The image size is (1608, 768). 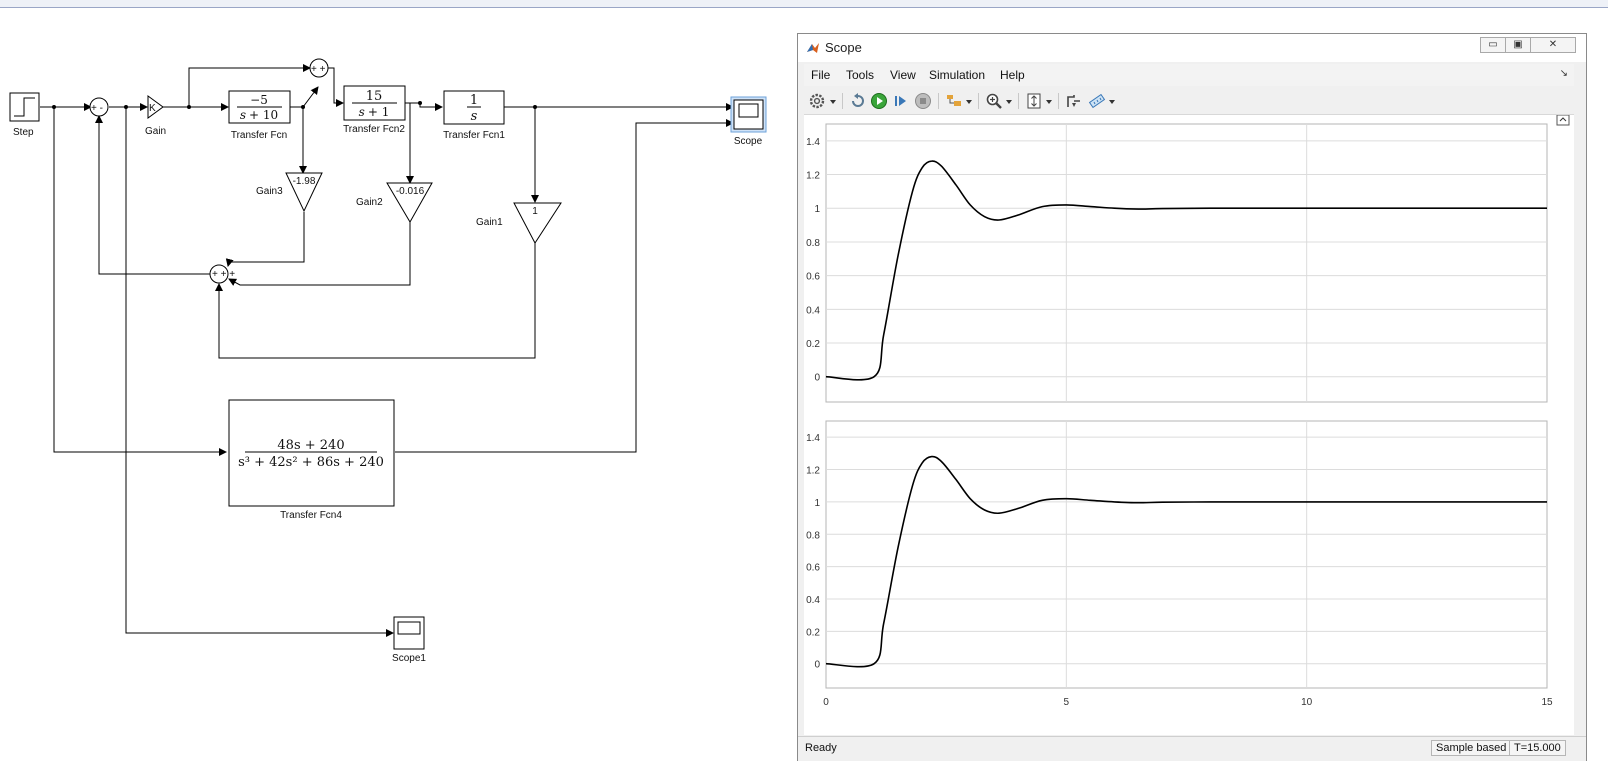 What do you see at coordinates (1518, 45) in the screenshot?
I see `maximize-button: ▣` at bounding box center [1518, 45].